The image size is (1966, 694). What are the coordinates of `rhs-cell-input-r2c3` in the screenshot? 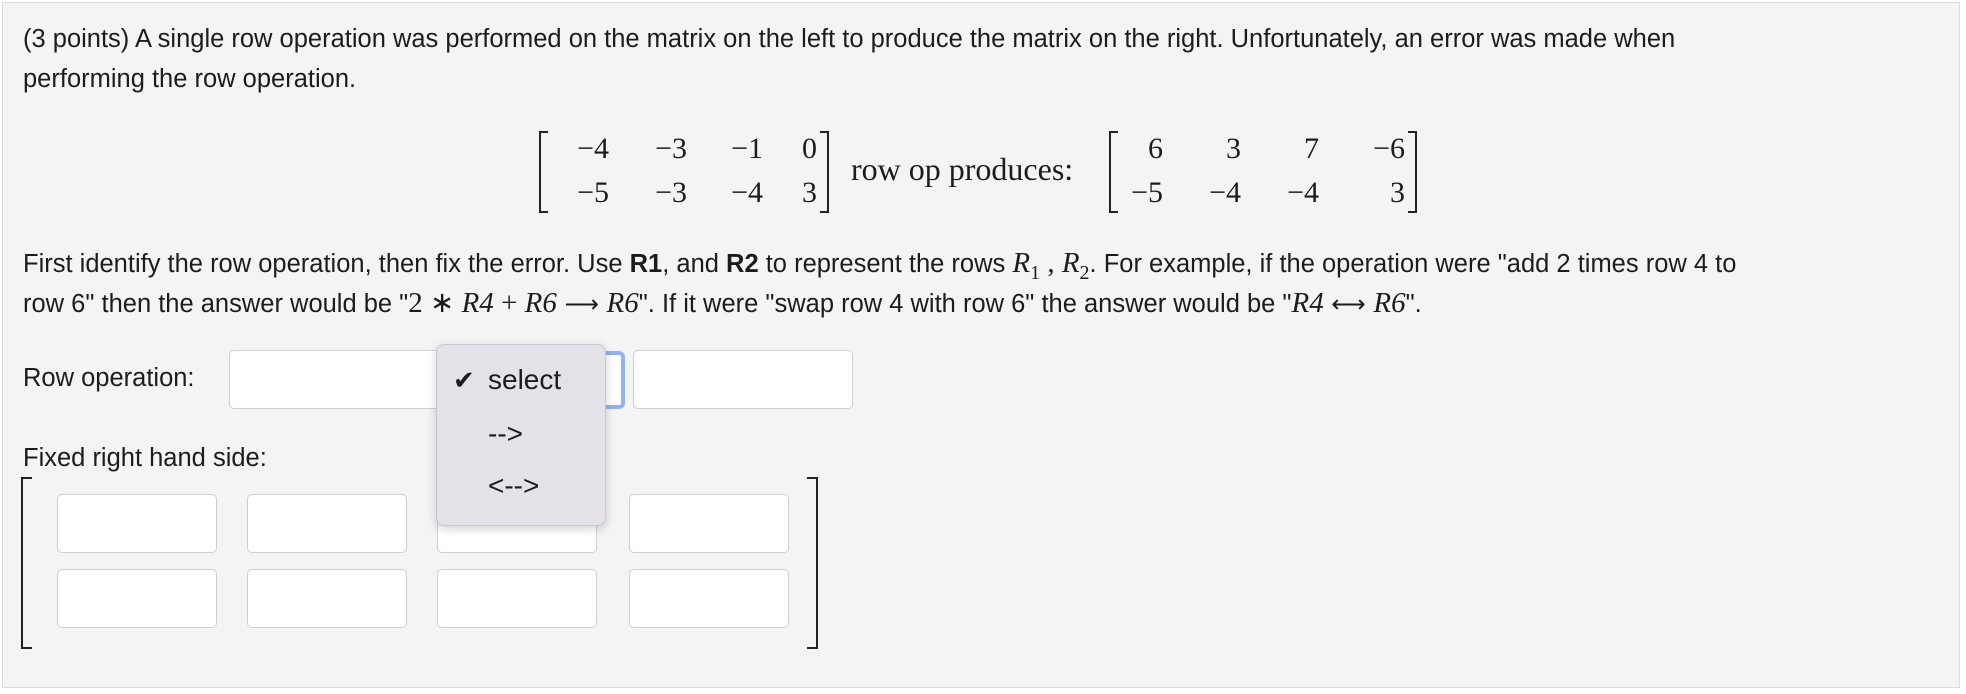 It's located at (517, 598).